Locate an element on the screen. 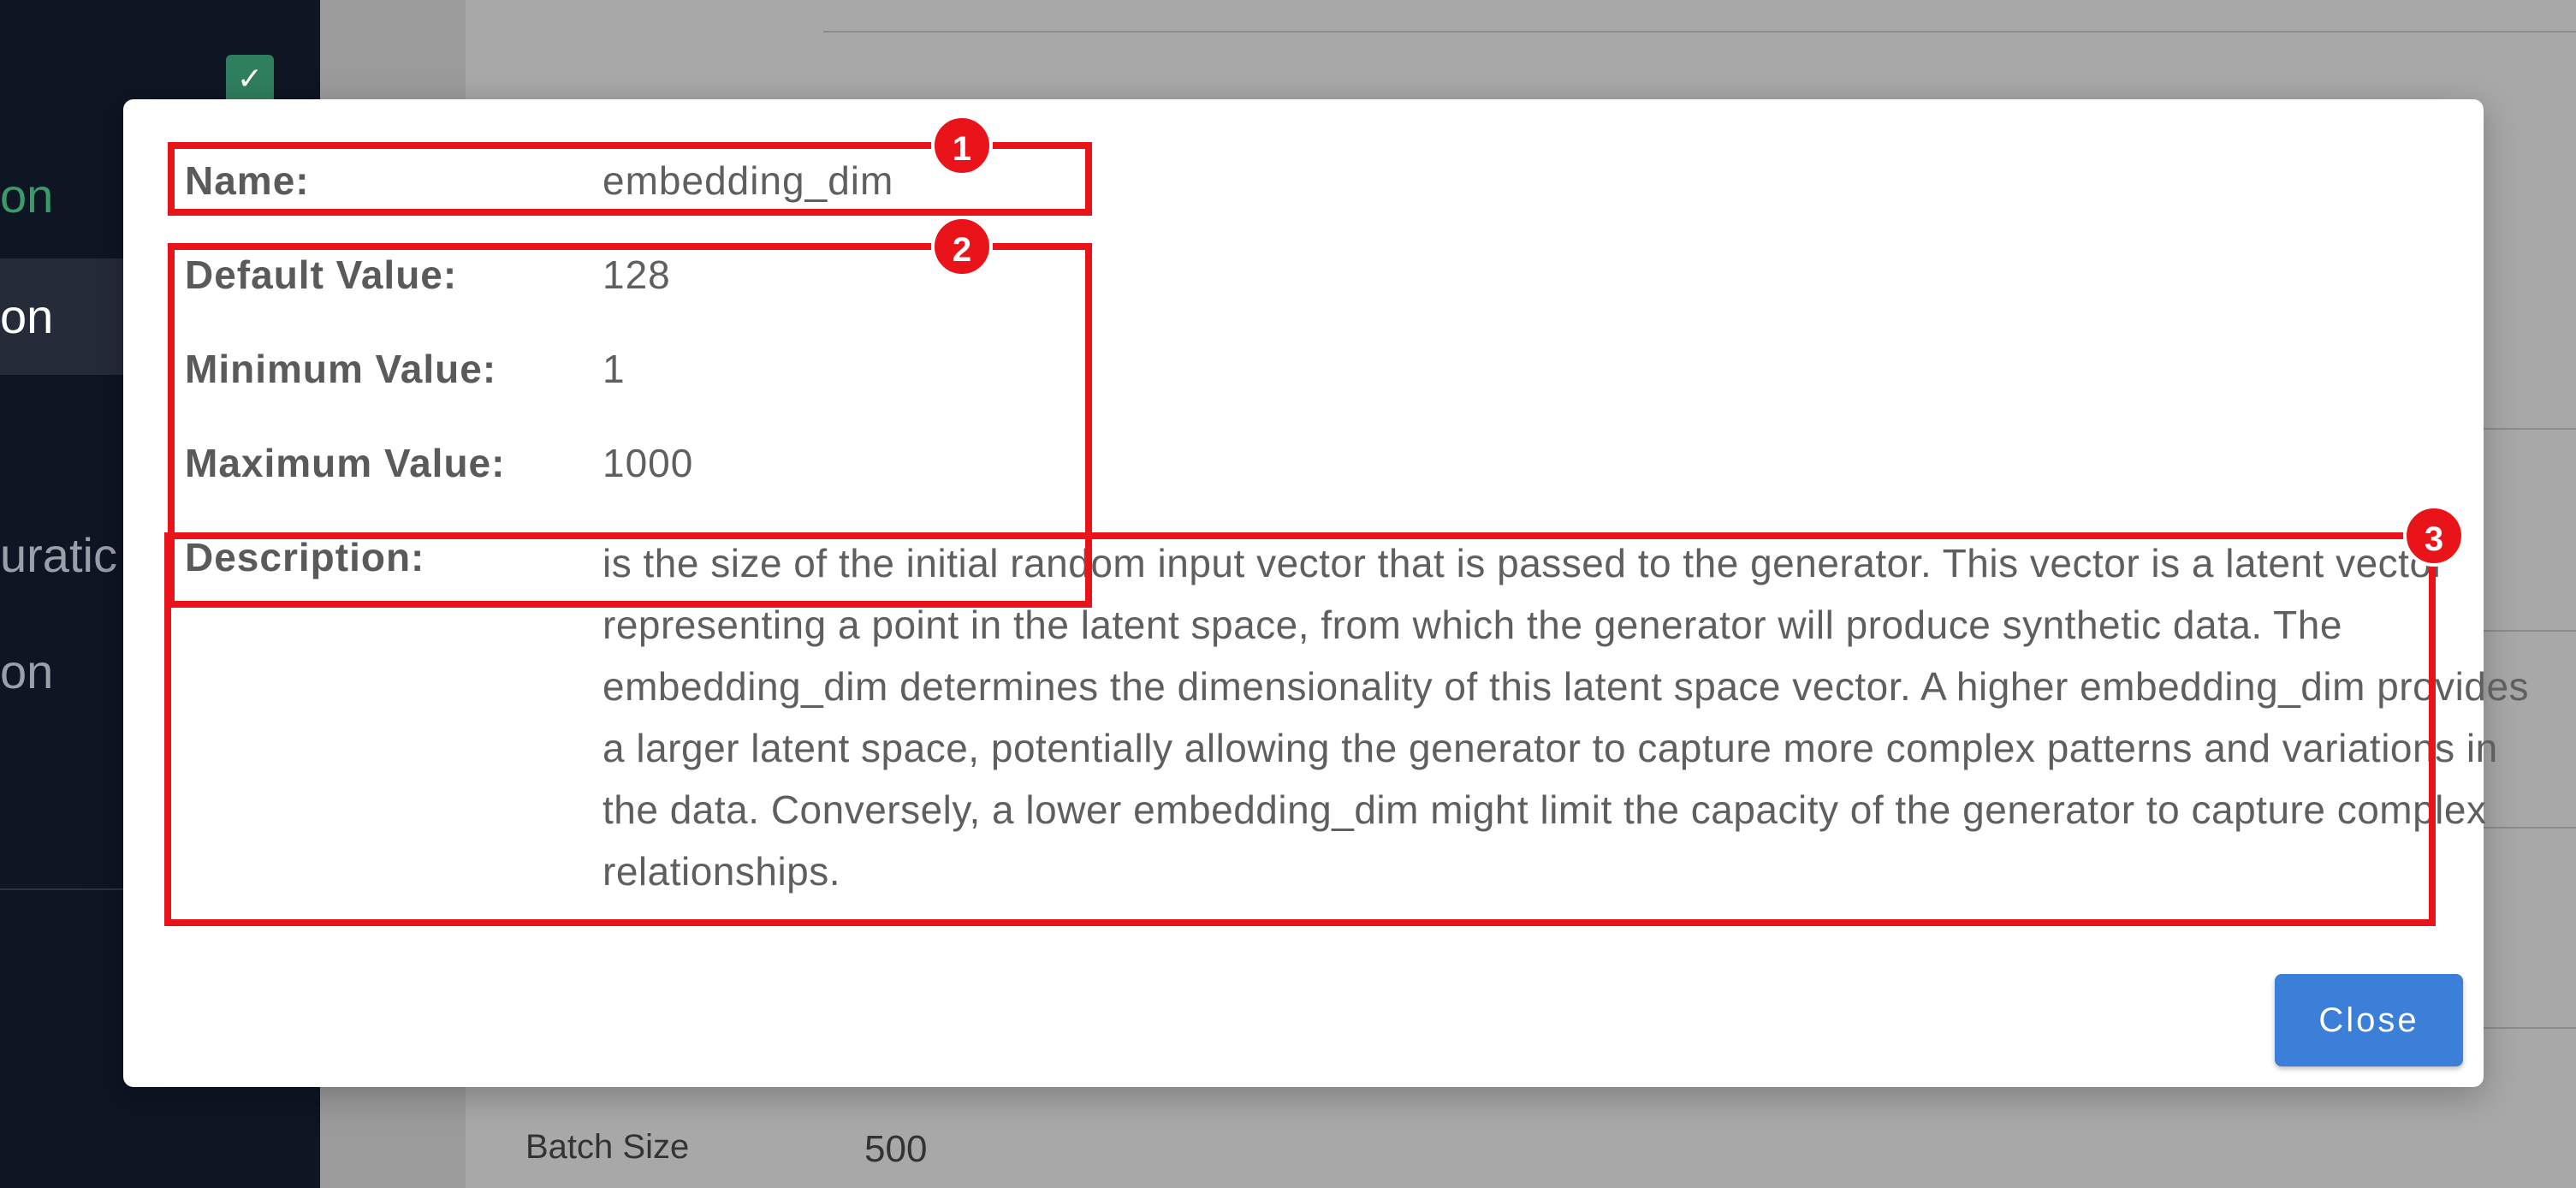  checkbox-checked-icon: ✓ is located at coordinates (250, 79).